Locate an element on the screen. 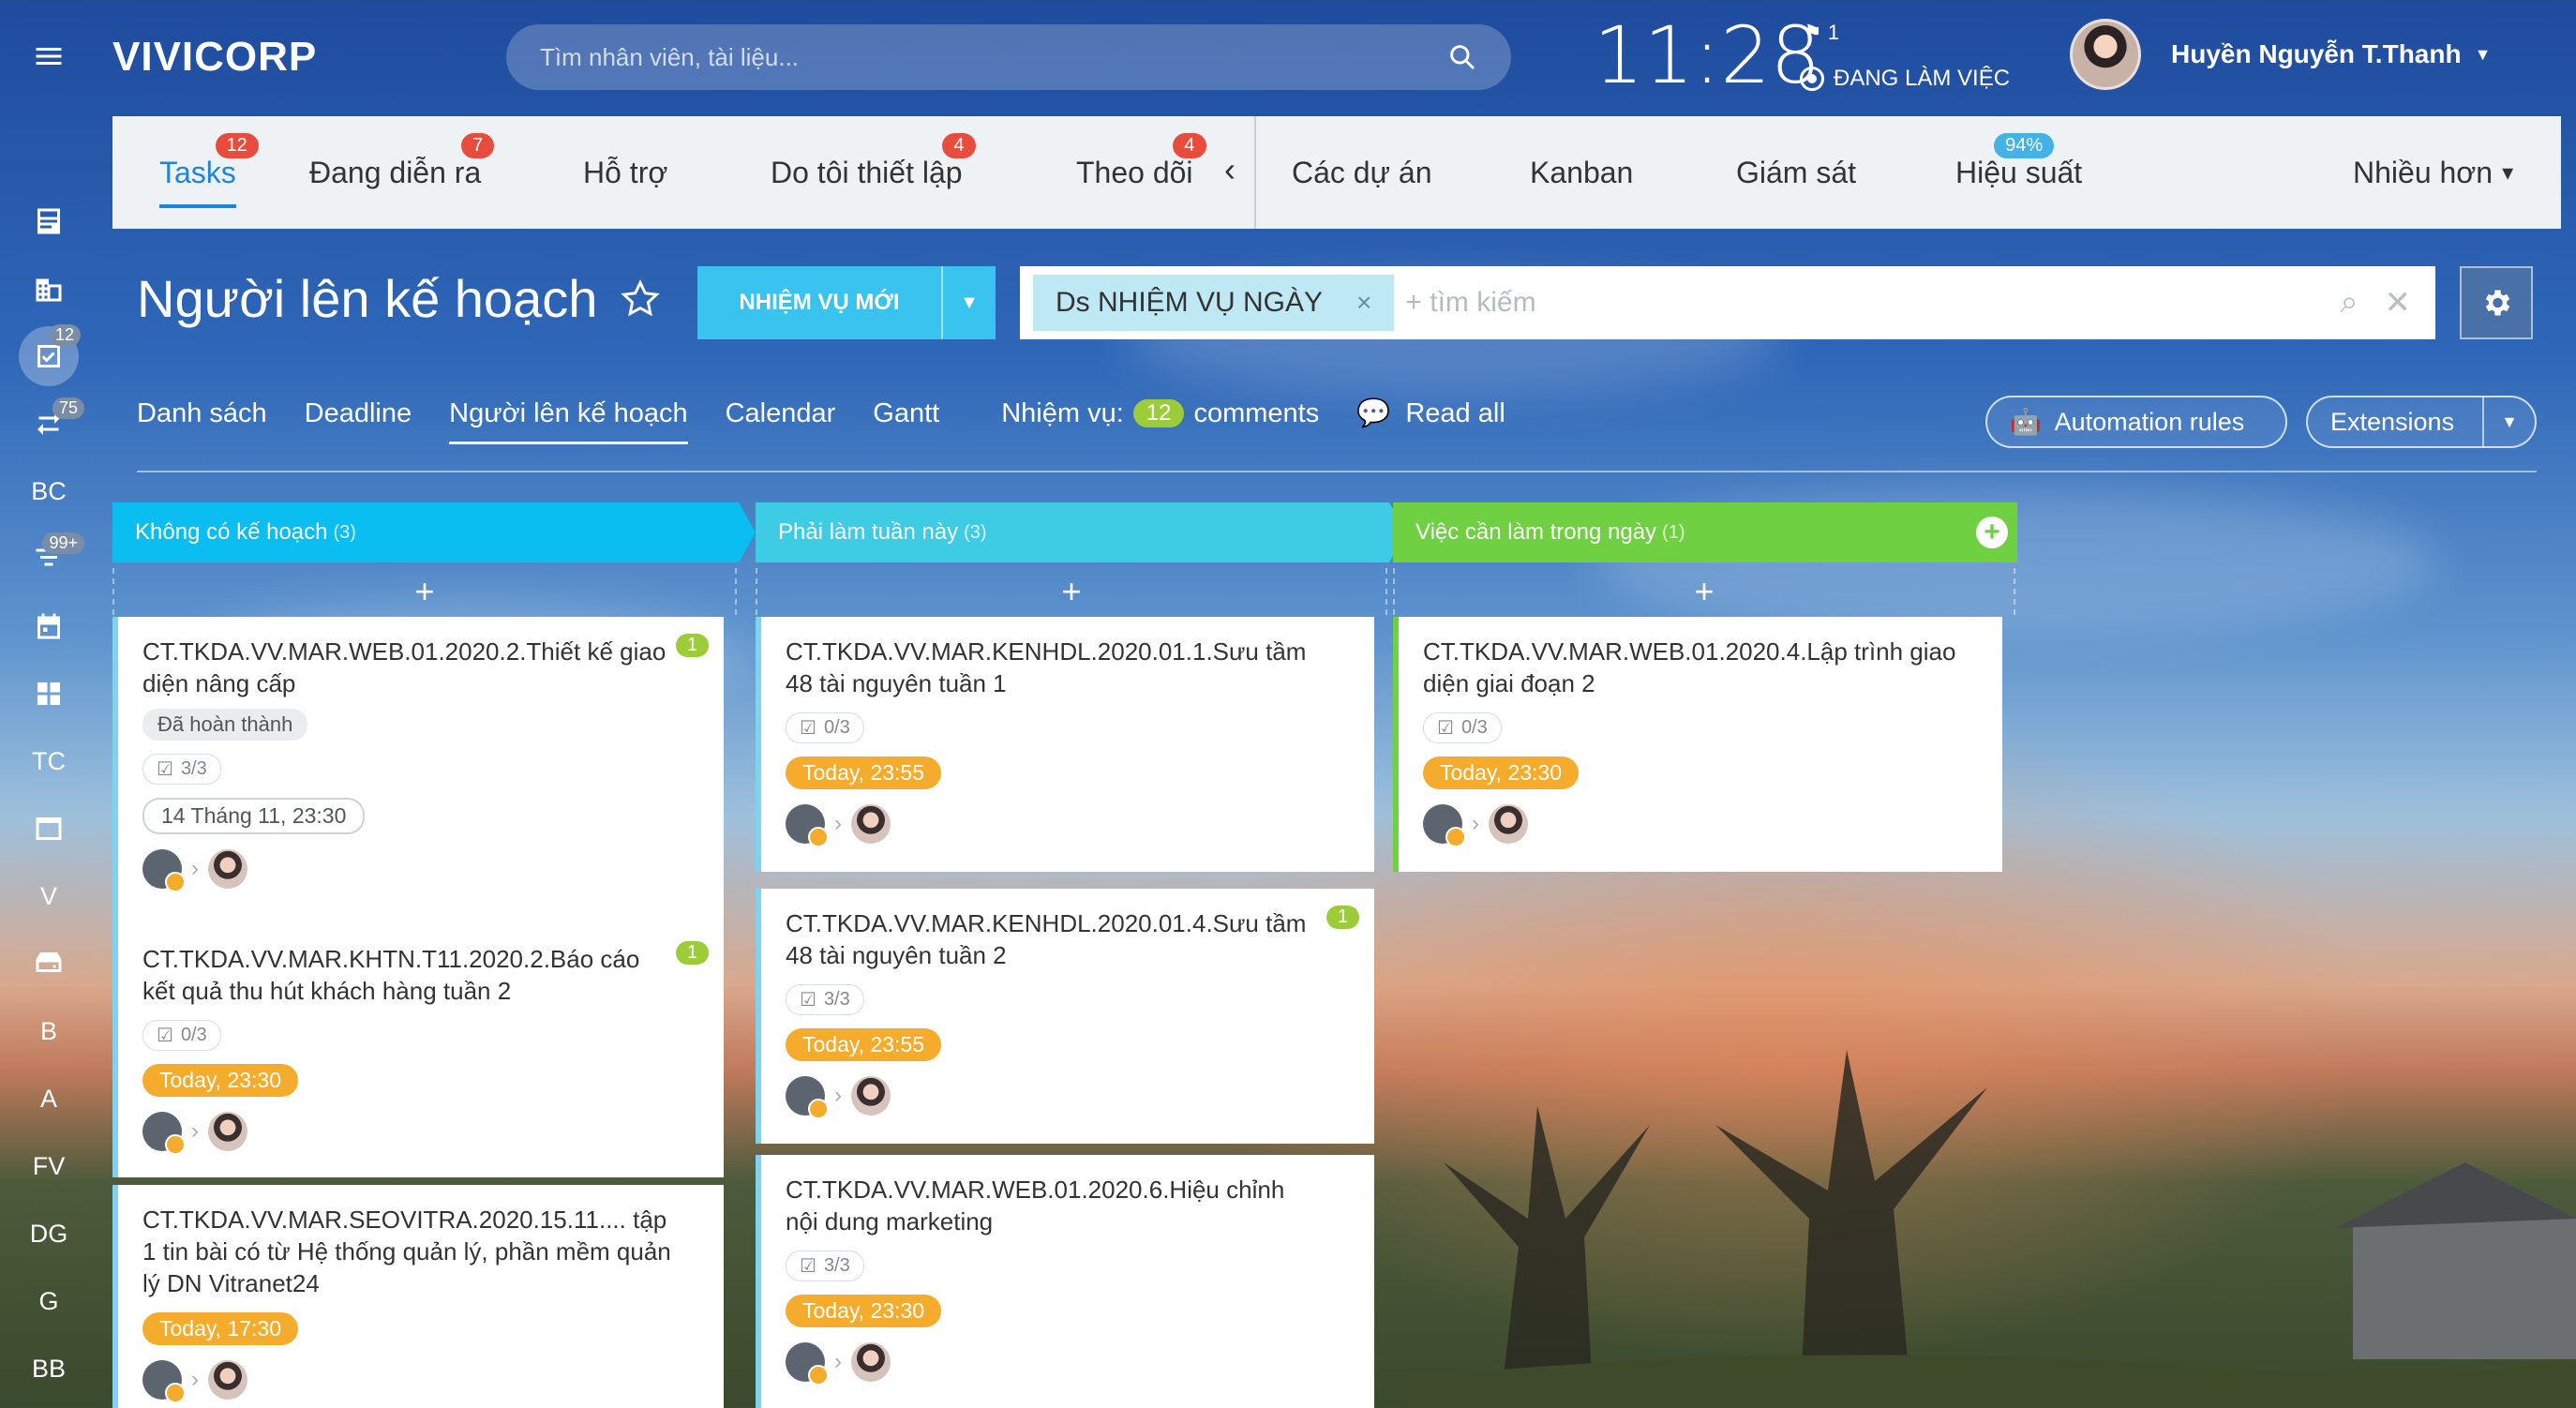  sidebar-item-drive is located at coordinates (48, 964).